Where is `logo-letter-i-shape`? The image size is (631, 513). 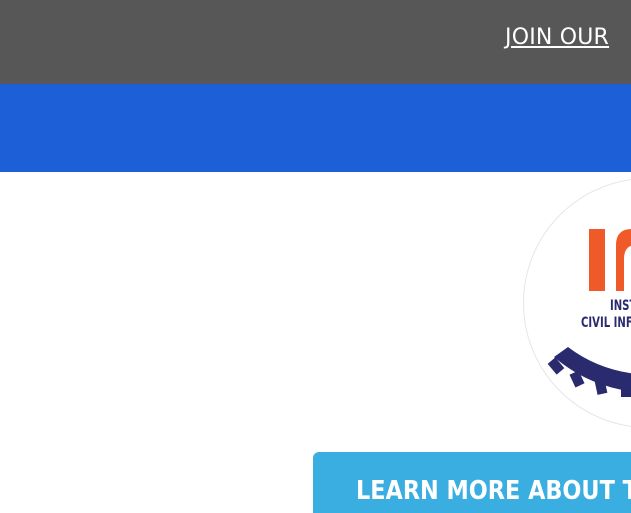
logo-letter-i-shape is located at coordinates (597, 260).